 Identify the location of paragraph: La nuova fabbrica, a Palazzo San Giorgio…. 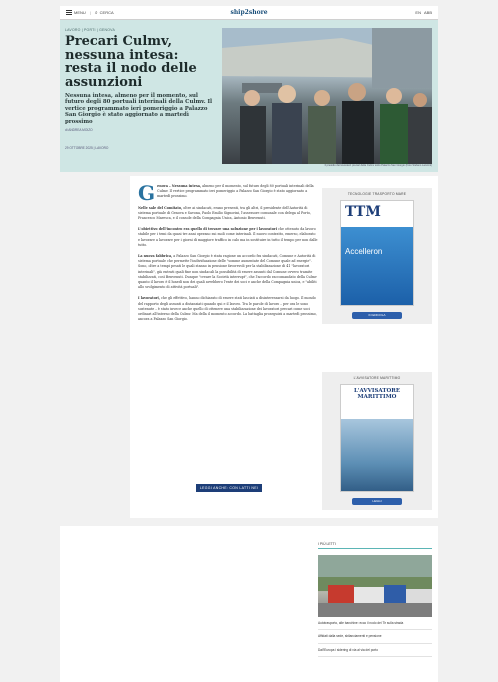
(228, 272).